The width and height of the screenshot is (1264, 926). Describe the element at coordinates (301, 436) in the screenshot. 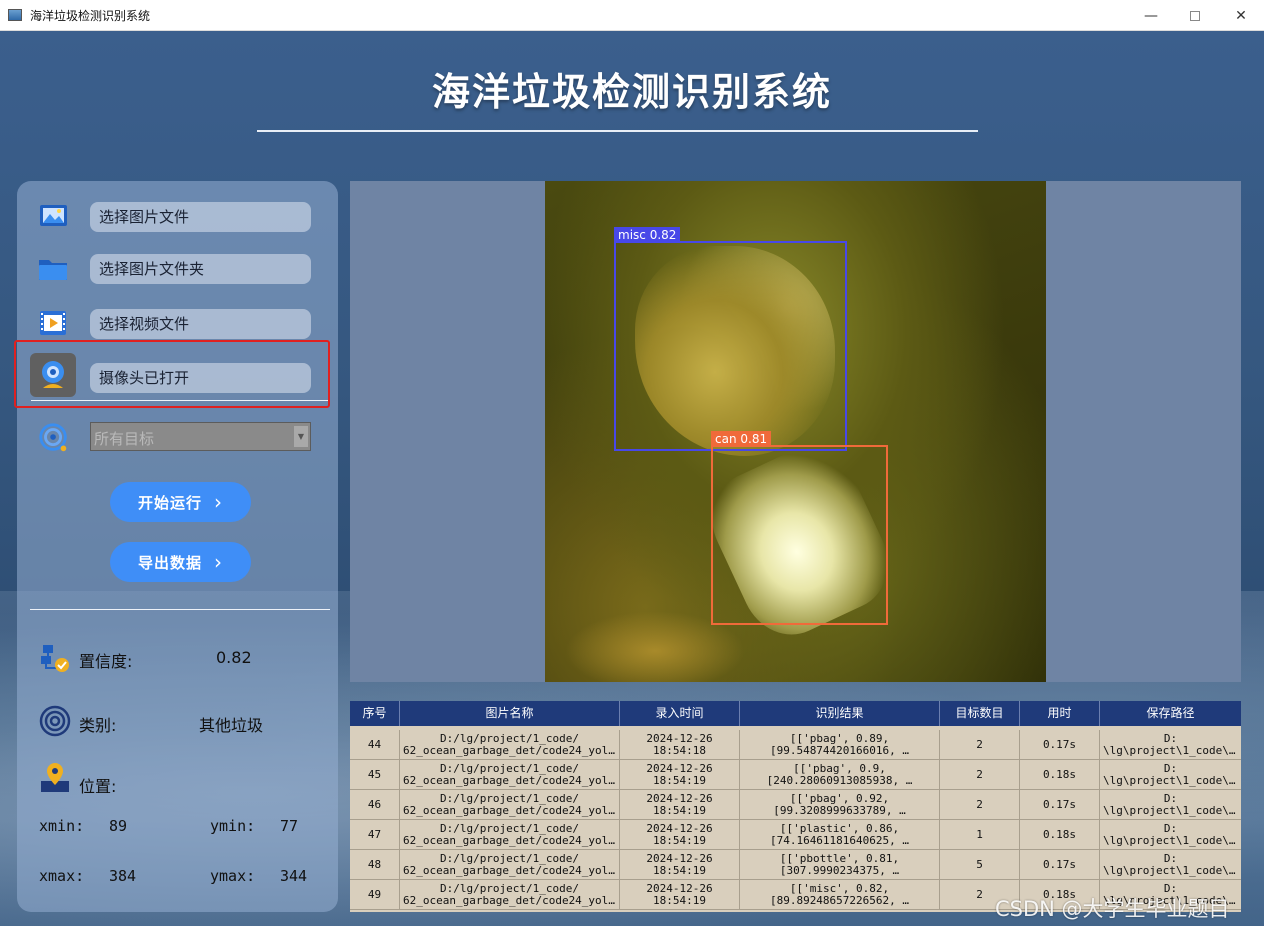

I see `chevron-down-icon: ▼` at that location.